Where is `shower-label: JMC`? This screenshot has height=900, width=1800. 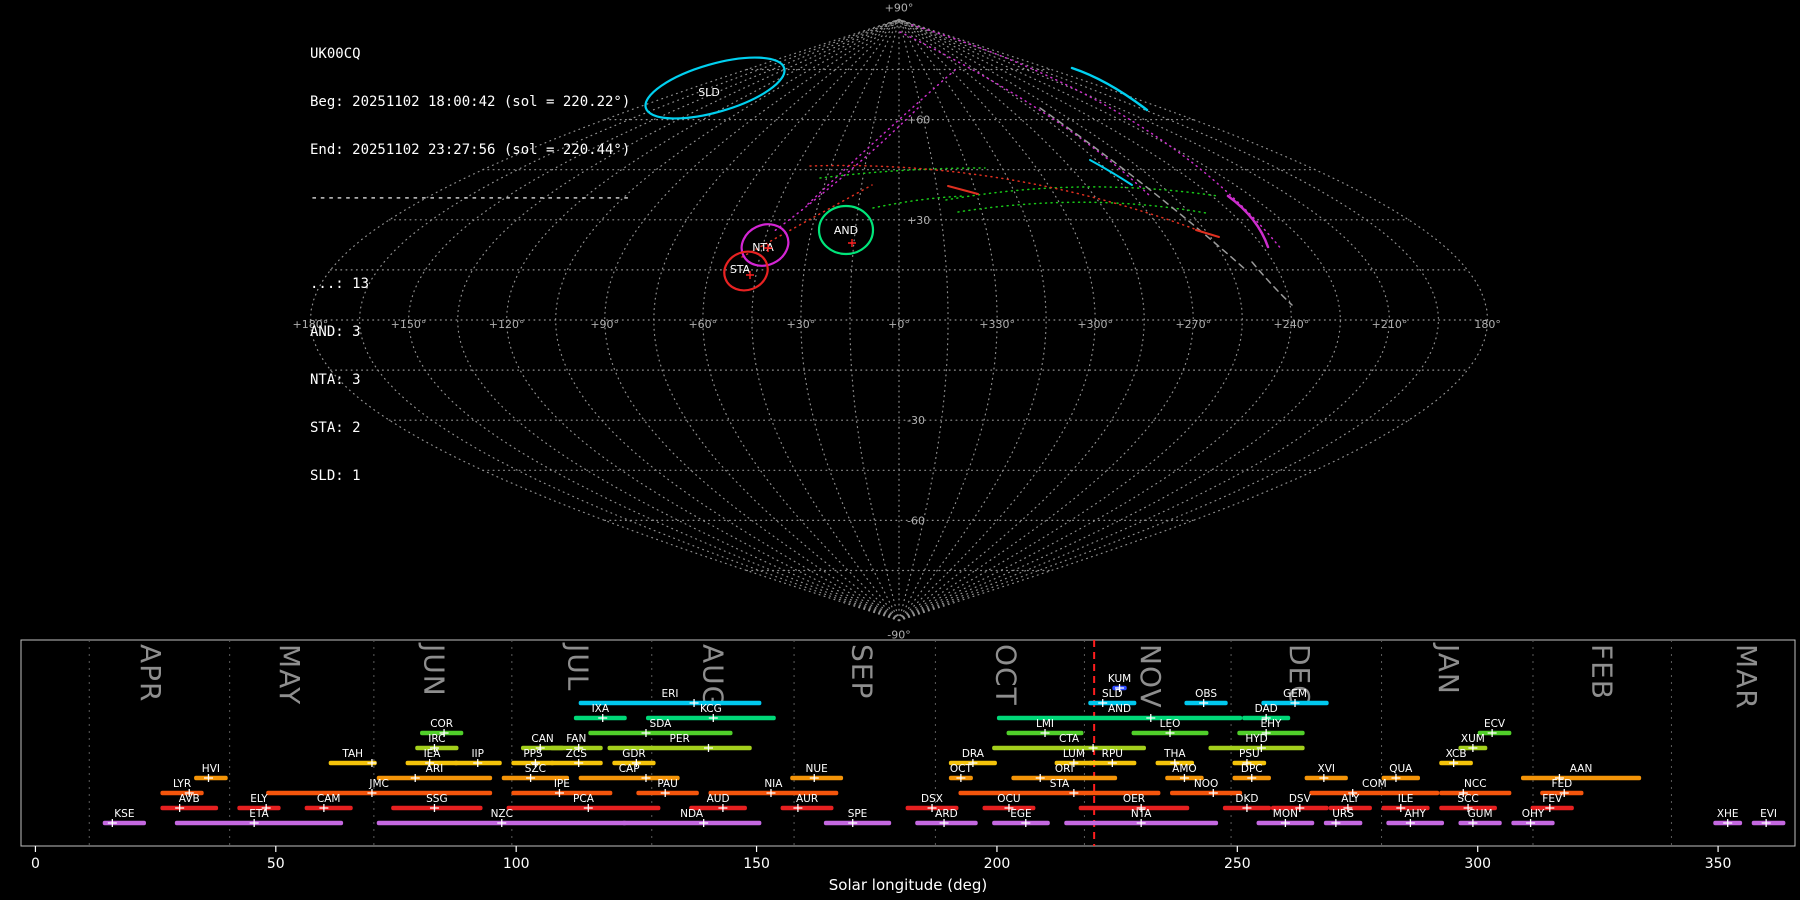 shower-label: JMC is located at coordinates (378, 784).